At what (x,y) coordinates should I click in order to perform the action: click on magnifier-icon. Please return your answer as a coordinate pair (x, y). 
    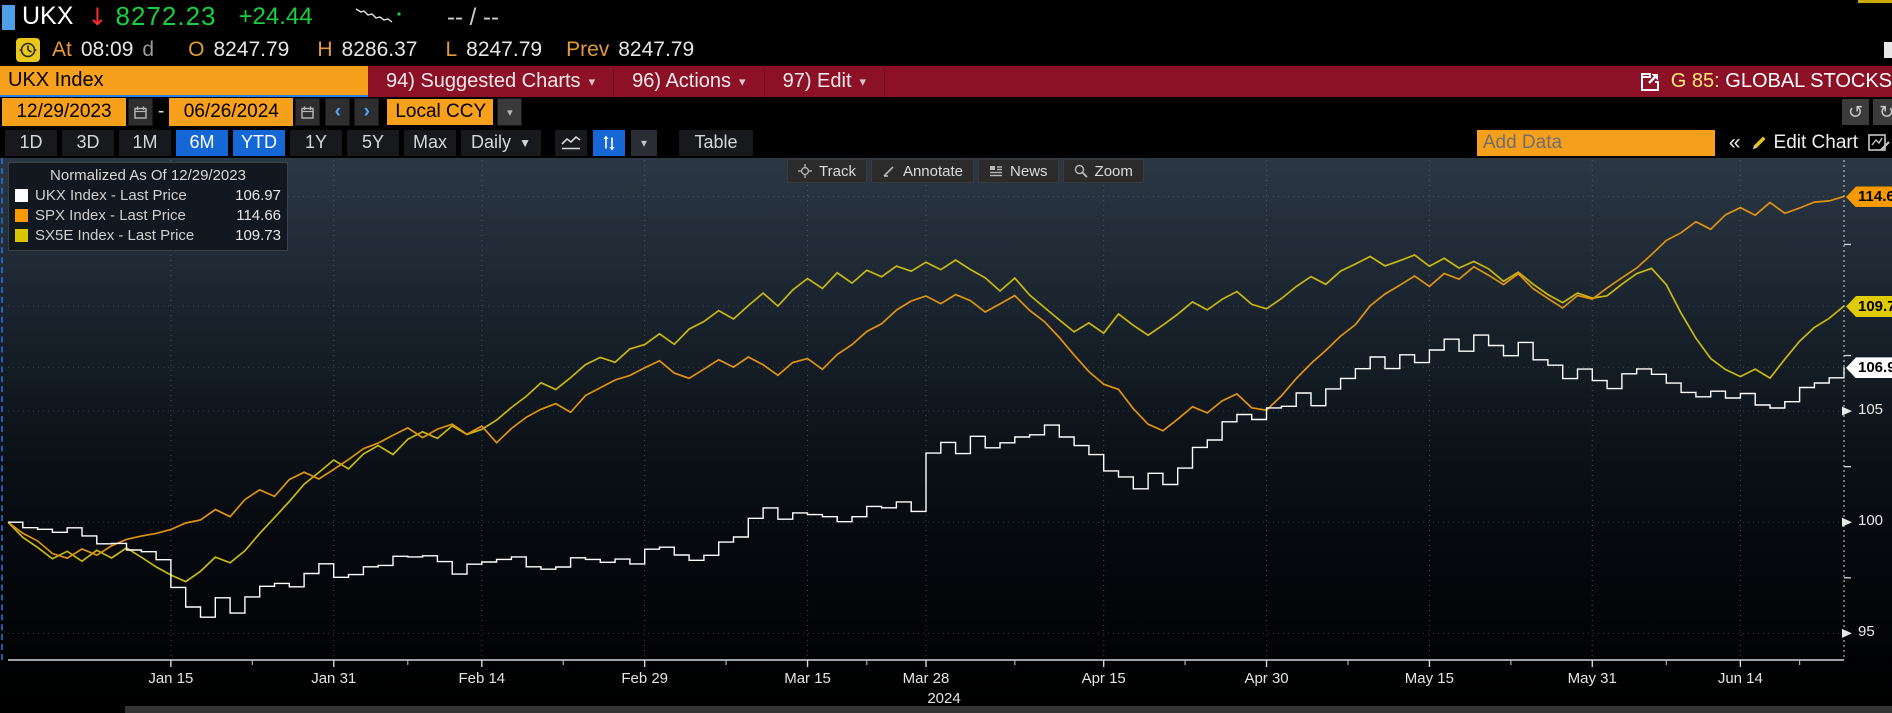
    Looking at the image, I should click on (1081, 171).